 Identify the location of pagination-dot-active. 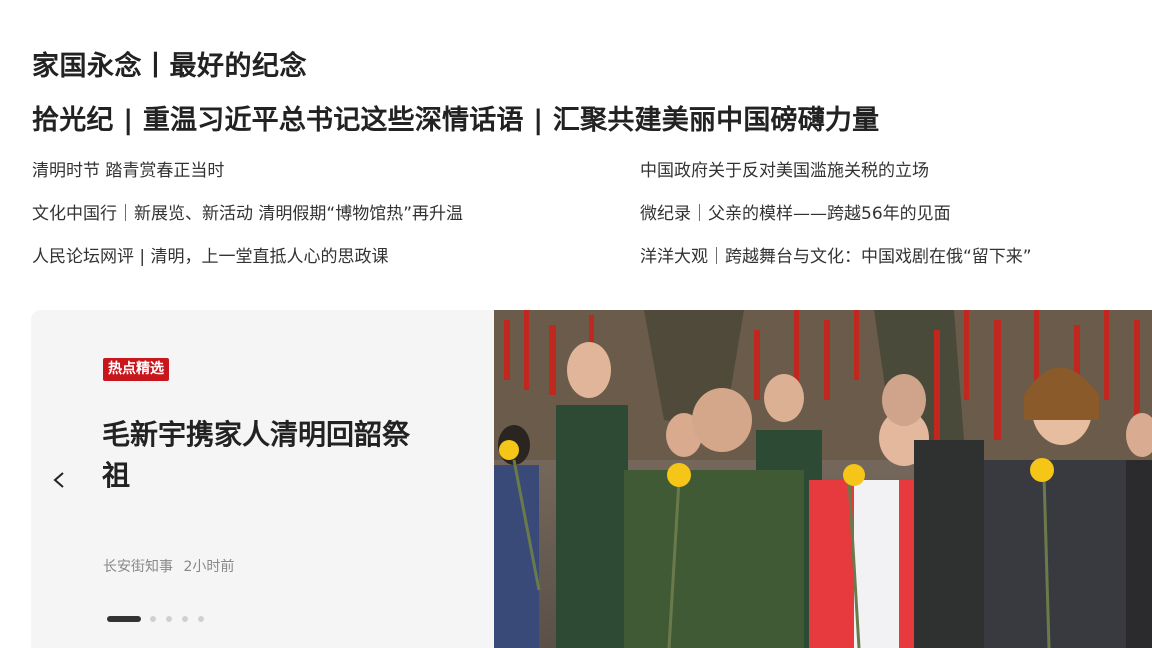
(124, 619).